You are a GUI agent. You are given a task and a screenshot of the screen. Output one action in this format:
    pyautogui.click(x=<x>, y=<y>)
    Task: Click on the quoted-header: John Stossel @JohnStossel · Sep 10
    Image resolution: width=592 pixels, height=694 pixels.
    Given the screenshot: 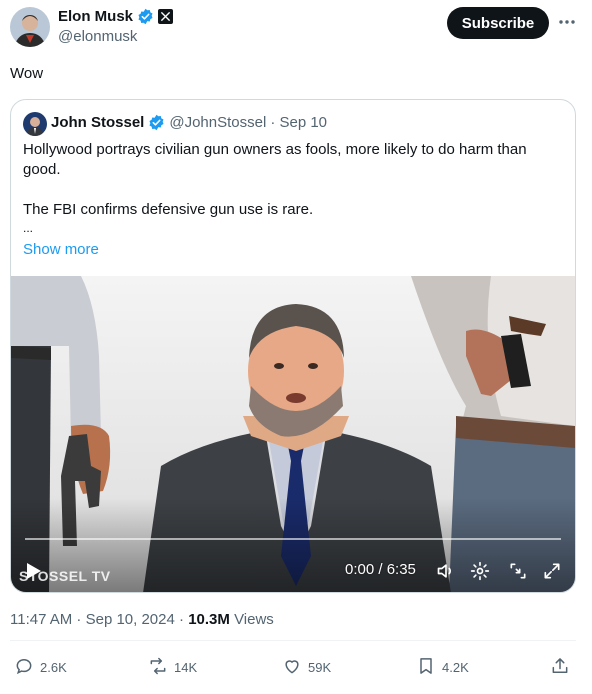 What is the action you would take?
    pyautogui.click(x=189, y=122)
    